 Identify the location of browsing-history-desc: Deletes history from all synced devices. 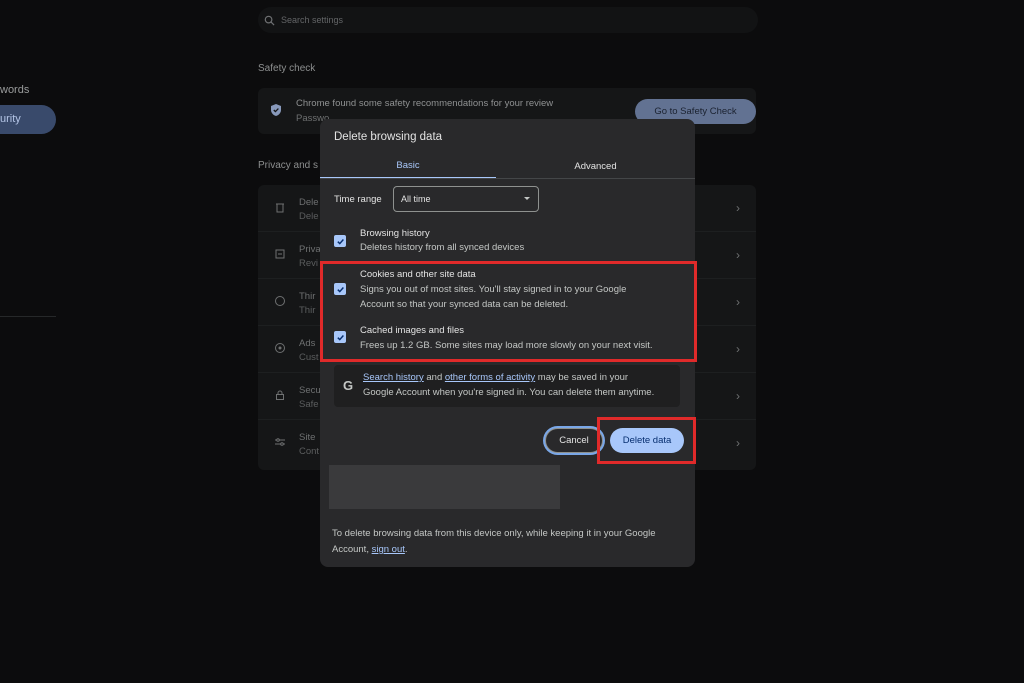
(442, 247).